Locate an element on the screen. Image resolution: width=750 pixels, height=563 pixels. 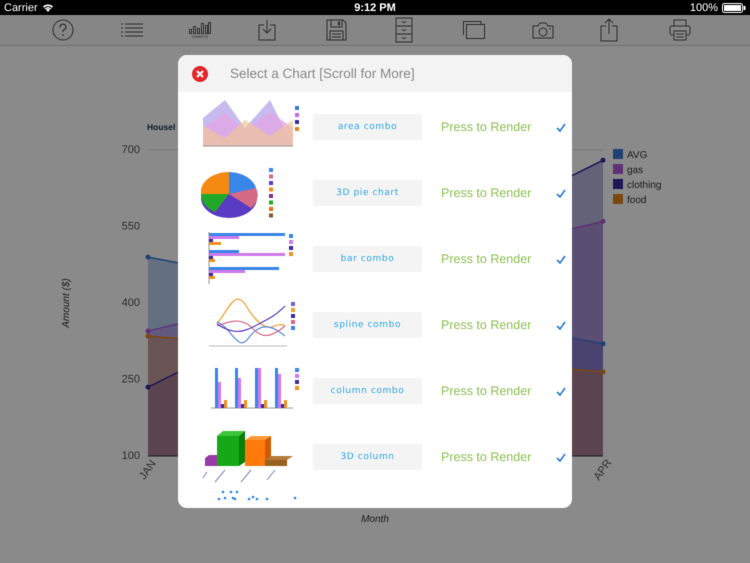
y-tick-label: 400 is located at coordinates (131, 303).